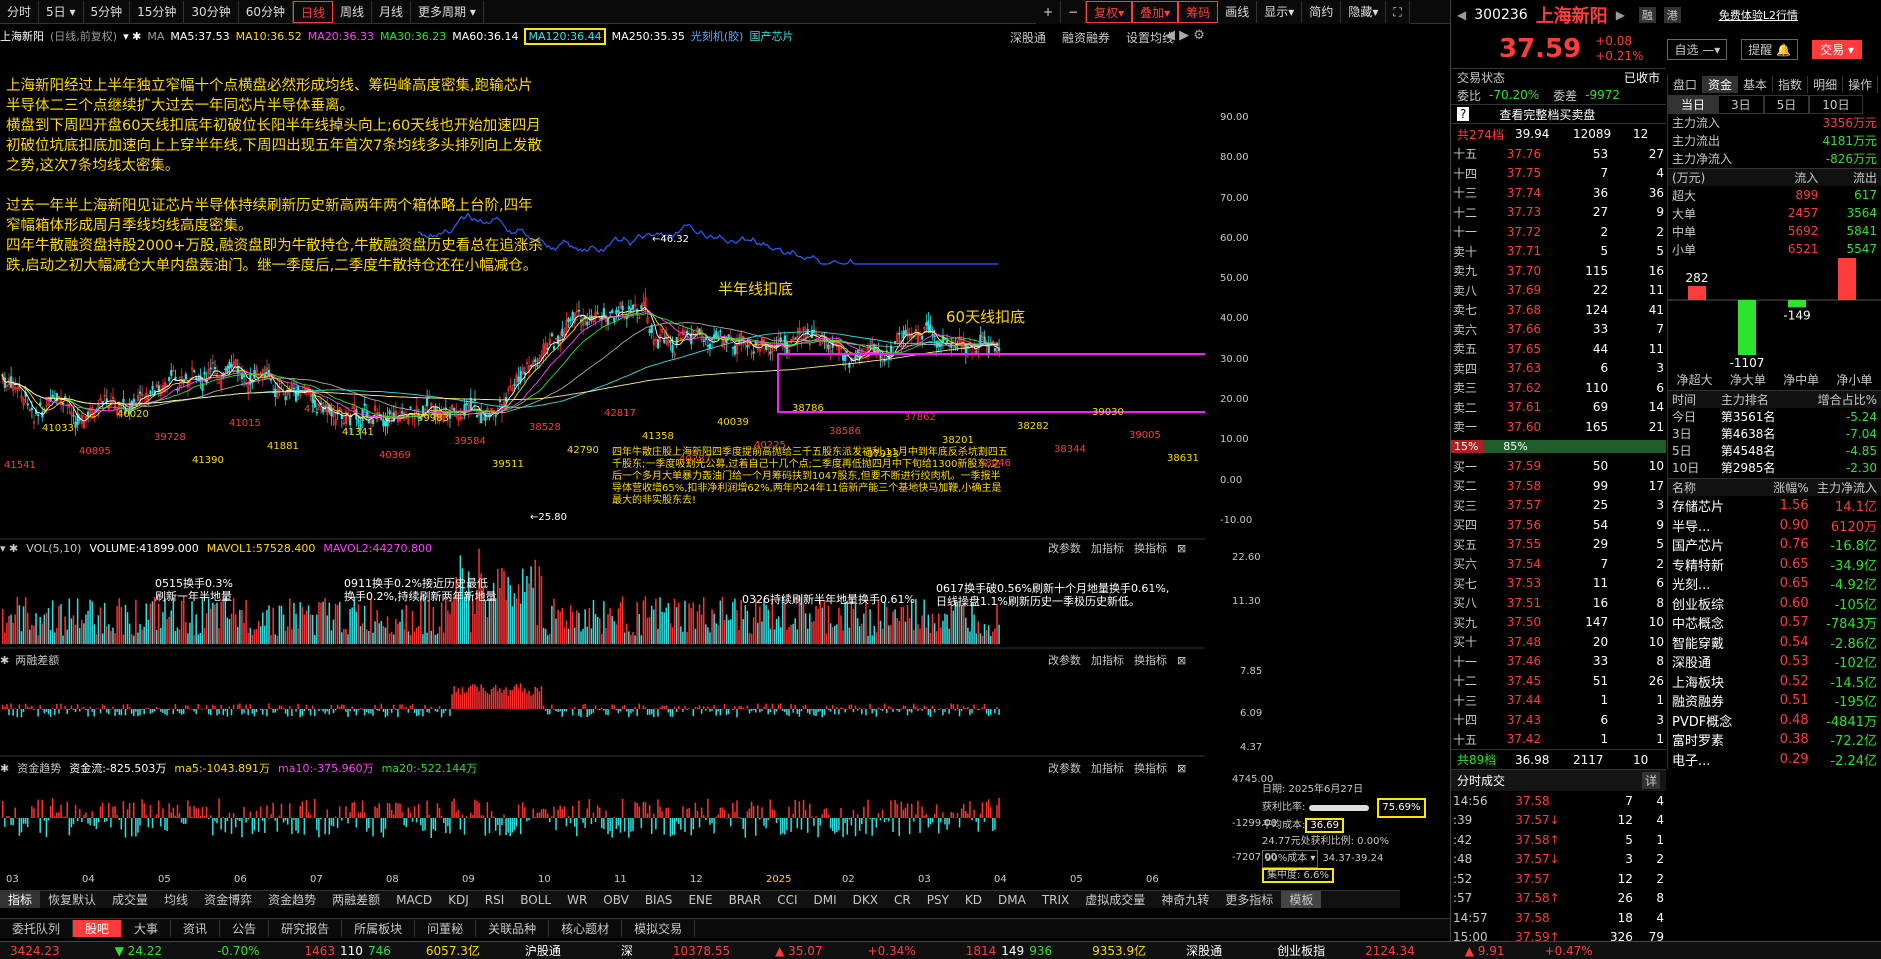 This screenshot has width=1881, height=959. Describe the element at coordinates (1791, 84) in the screenshot. I see `fund-tab: 指数` at that location.